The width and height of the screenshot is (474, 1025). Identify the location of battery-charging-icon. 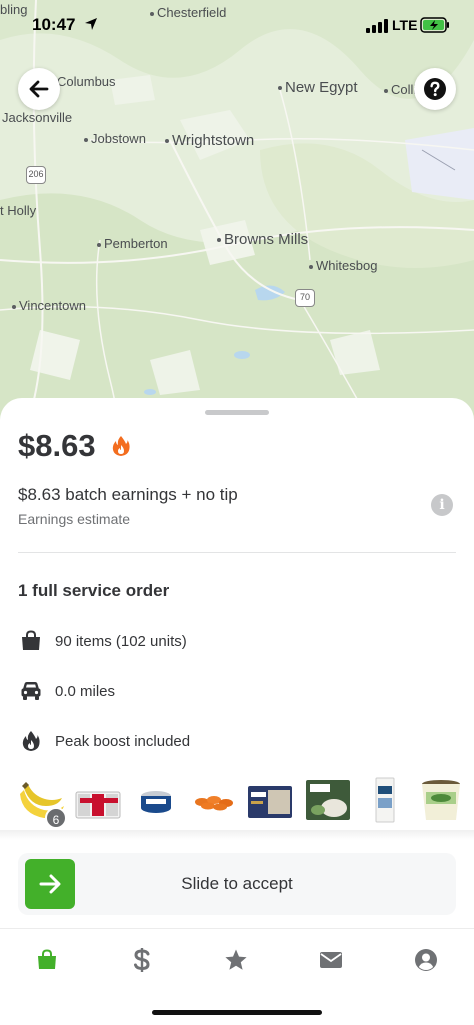
(434, 25).